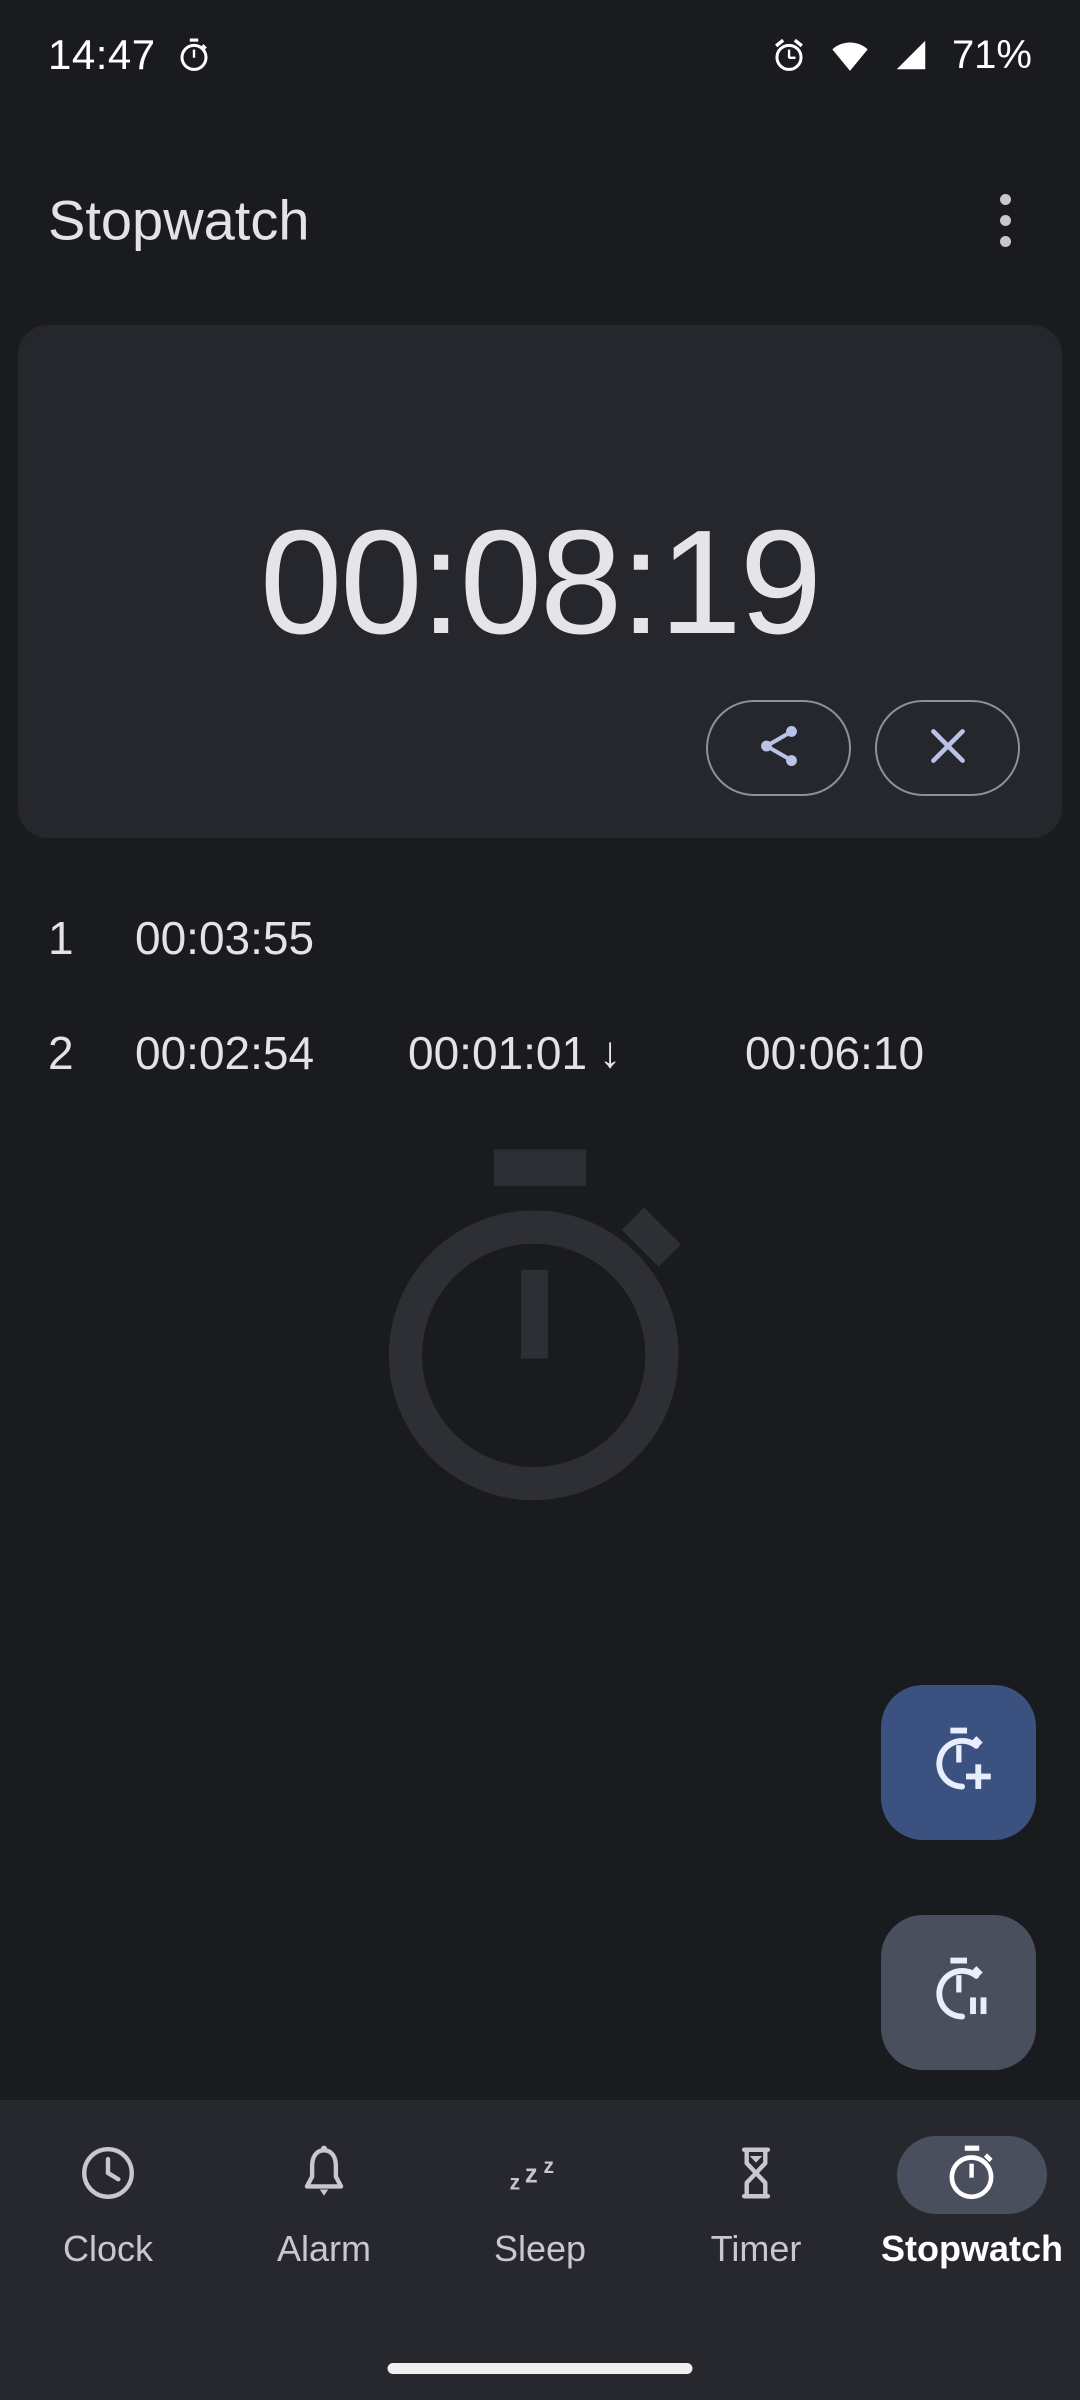 Image resolution: width=1080 pixels, height=2400 pixels. I want to click on stopwatch-watermark-icon, so click(540, 1332).